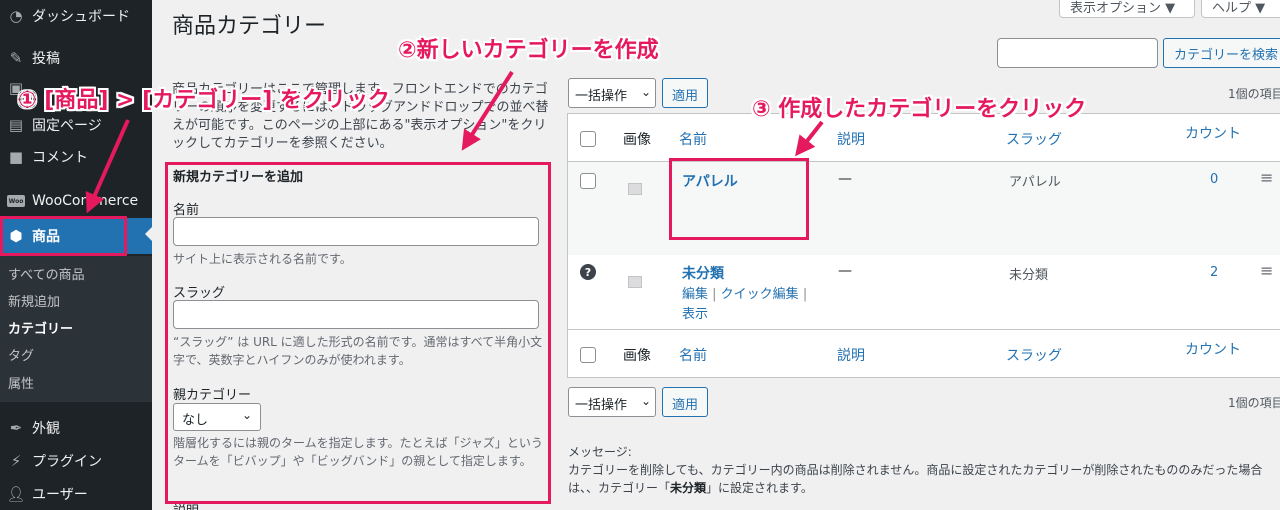 Image resolution: width=1280 pixels, height=510 pixels. I want to click on term-count-link: 2, so click(1214, 272).